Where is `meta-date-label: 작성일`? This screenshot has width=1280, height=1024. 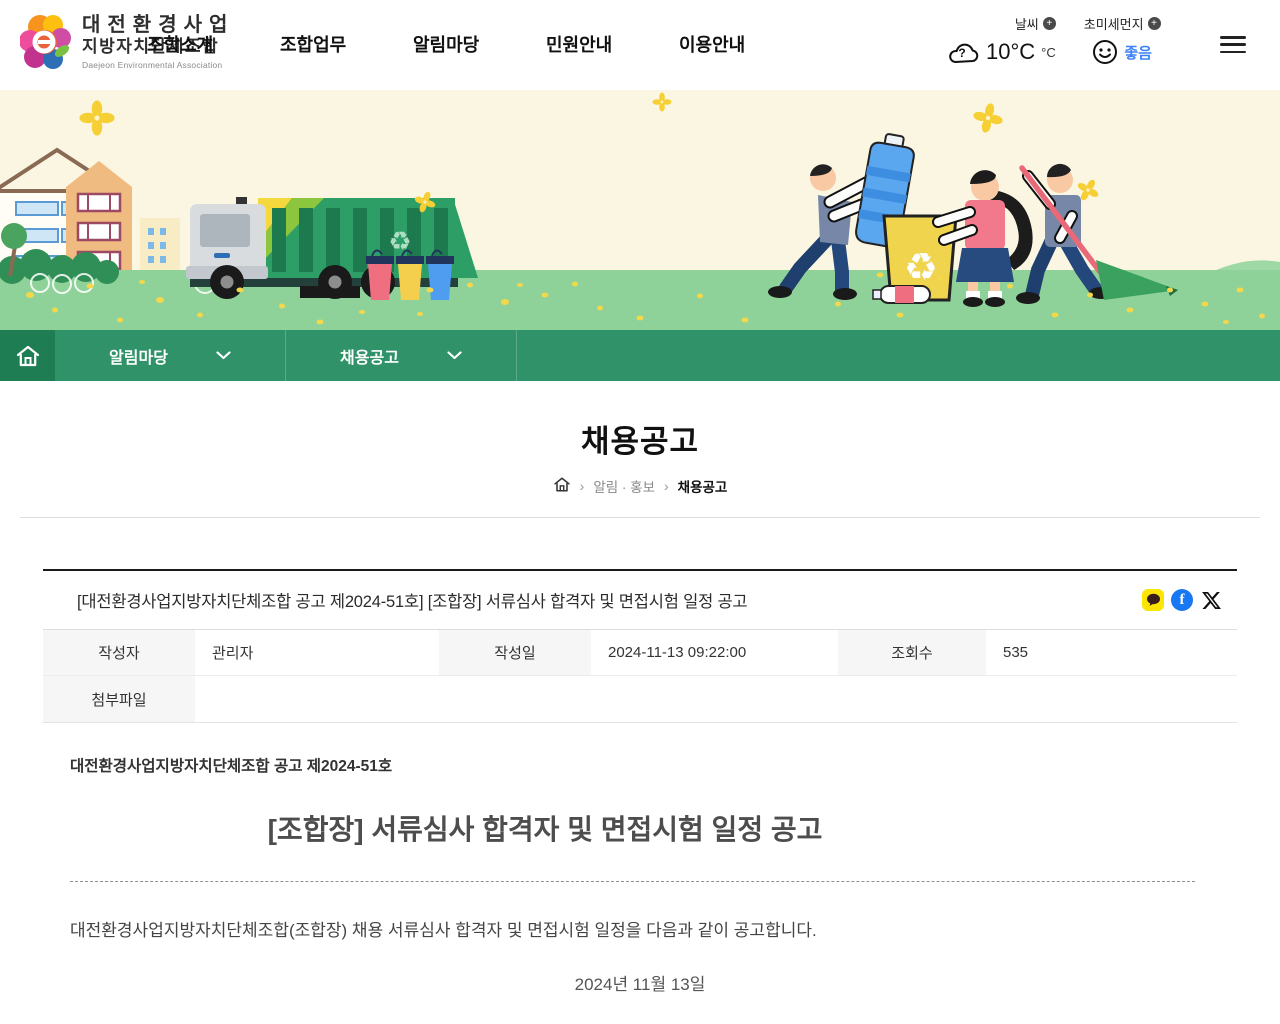 meta-date-label: 작성일 is located at coordinates (515, 652).